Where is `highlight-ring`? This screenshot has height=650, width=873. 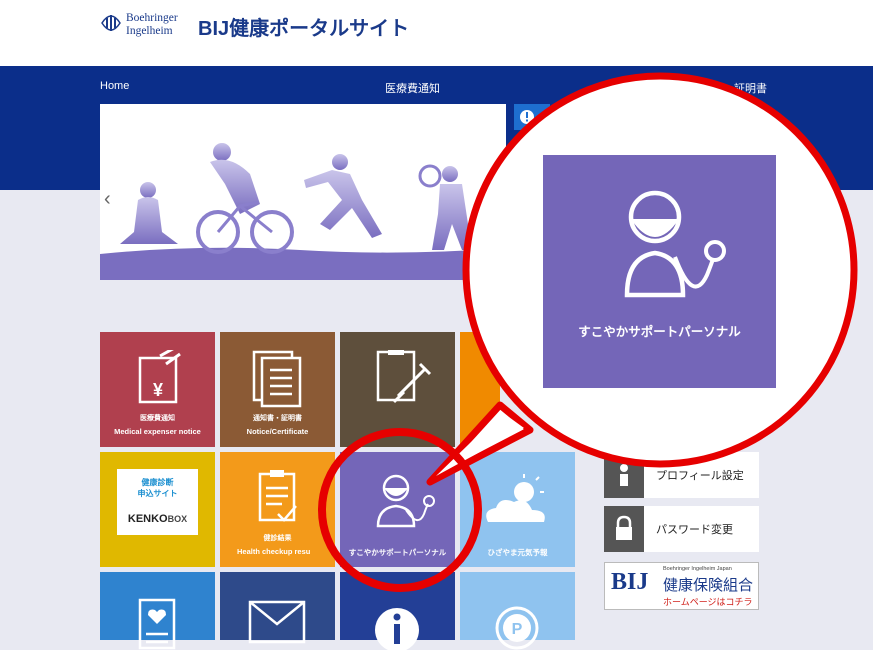
highlight-ring is located at coordinates (400, 510).